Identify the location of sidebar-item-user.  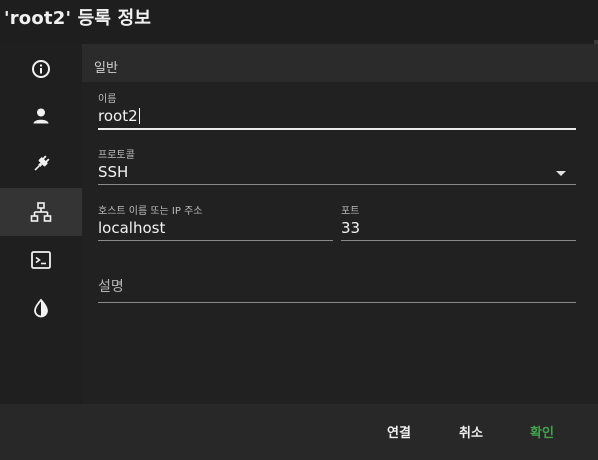
(41, 116).